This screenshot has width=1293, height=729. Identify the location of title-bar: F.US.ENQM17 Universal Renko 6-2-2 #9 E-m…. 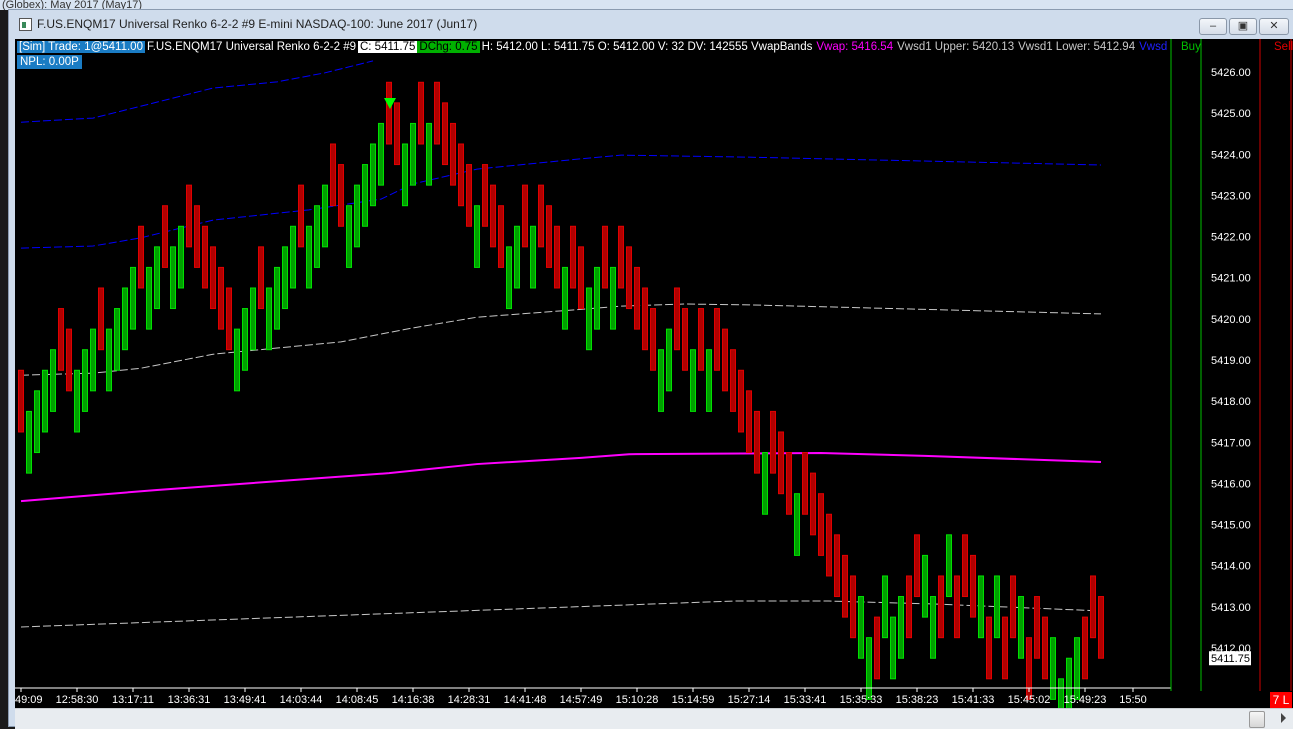
(651, 24).